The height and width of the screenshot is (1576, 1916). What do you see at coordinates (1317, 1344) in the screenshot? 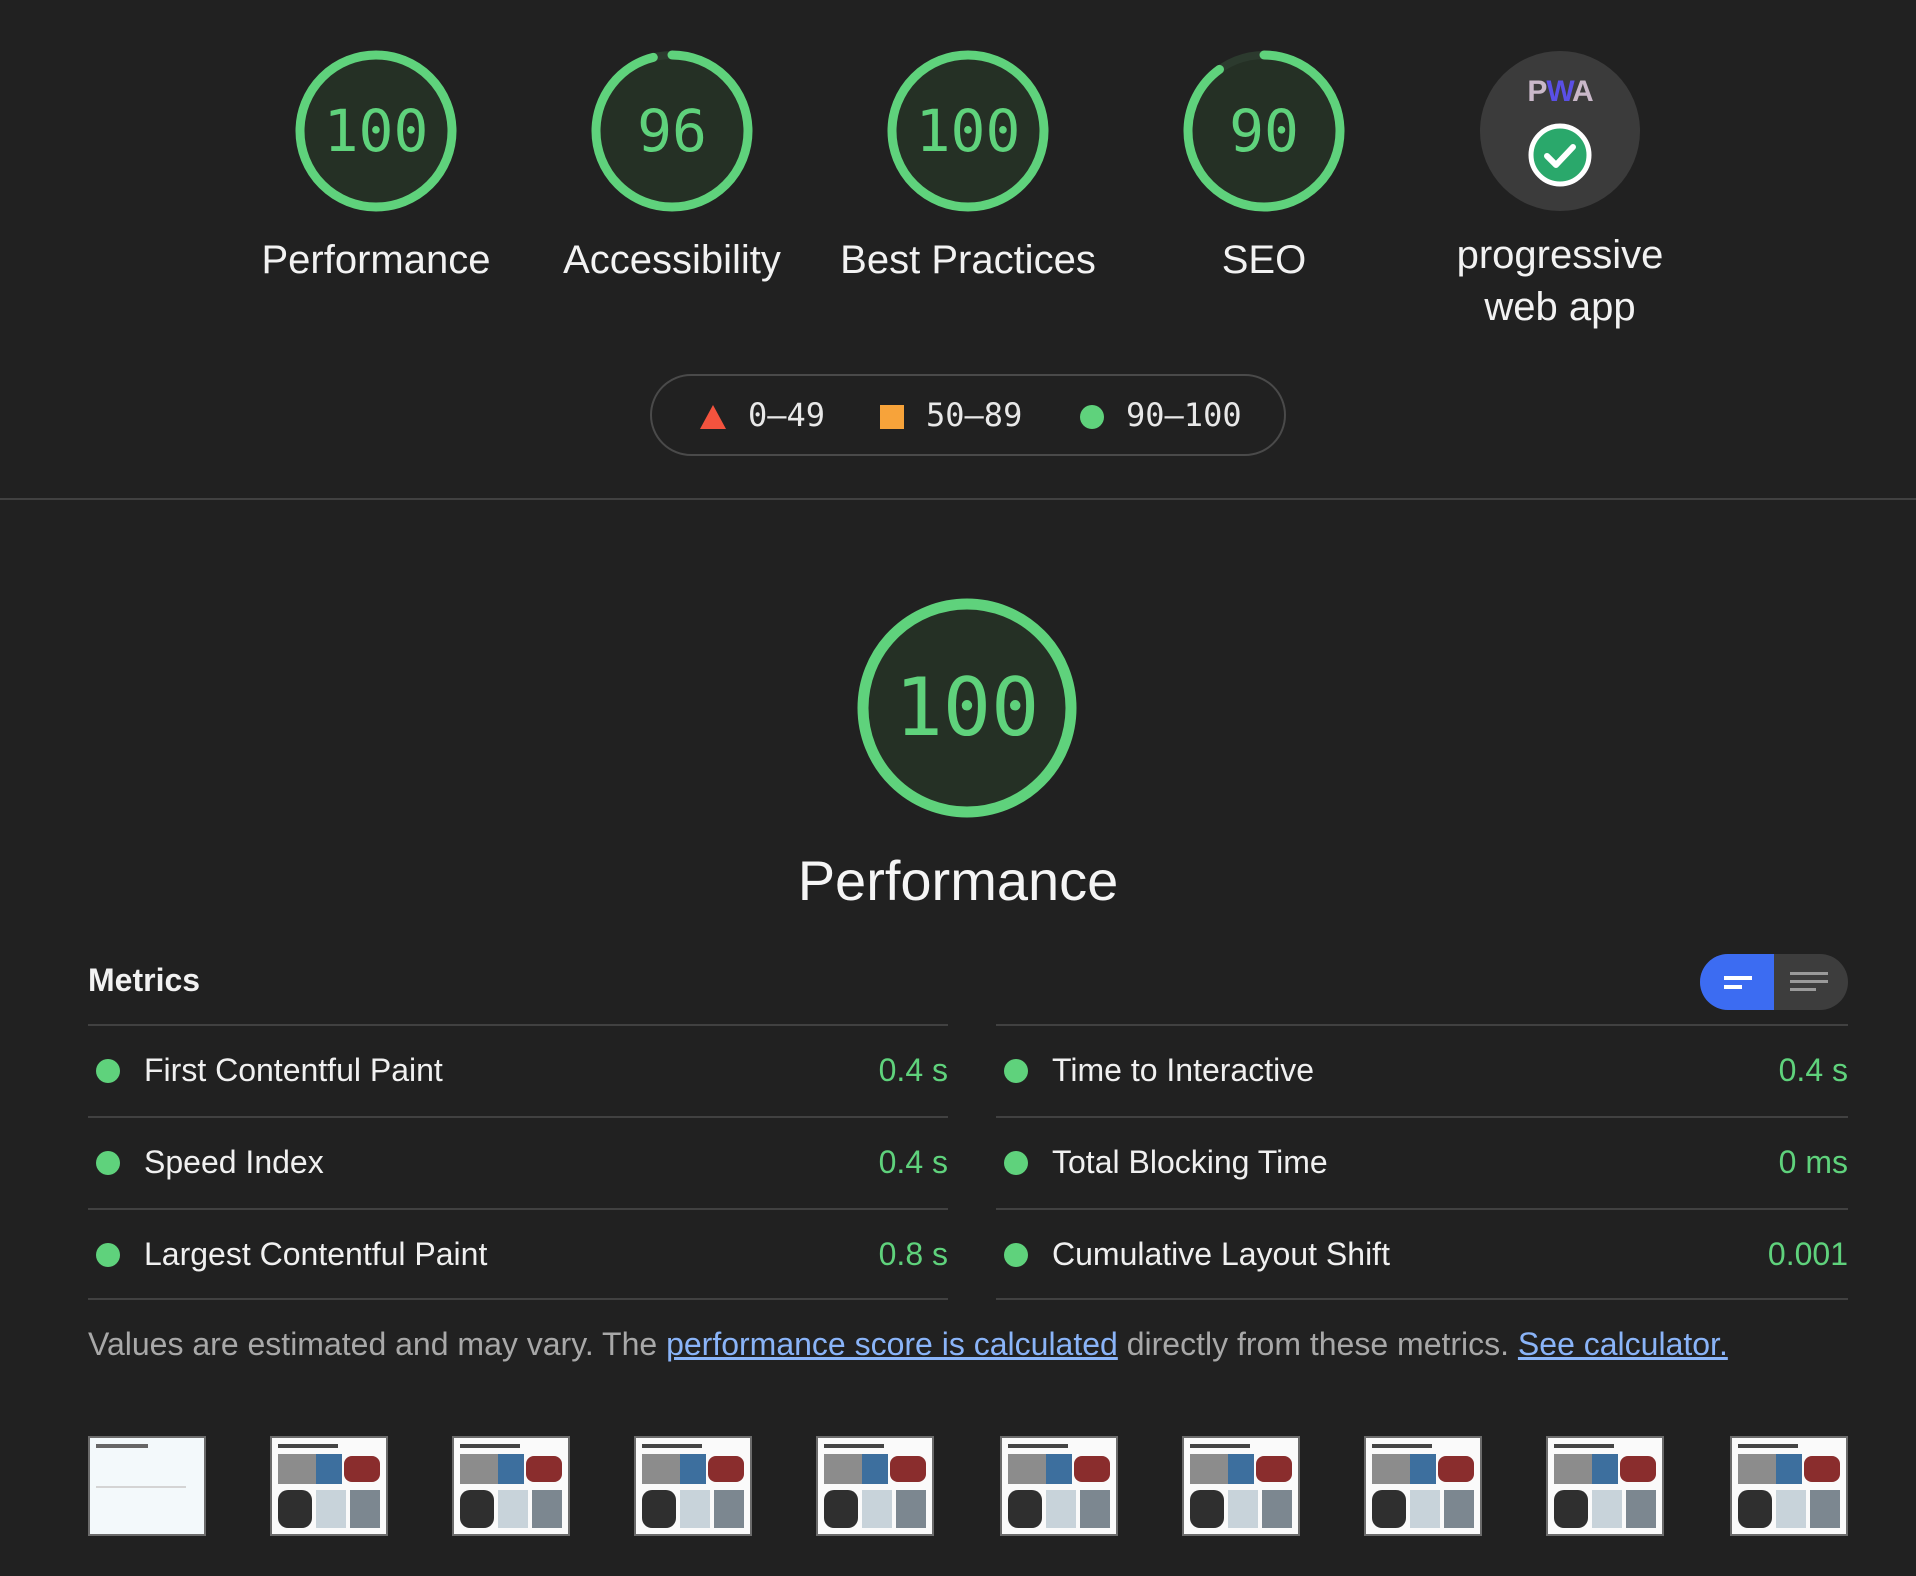
I see `note-middle: directly from these metrics.` at bounding box center [1317, 1344].